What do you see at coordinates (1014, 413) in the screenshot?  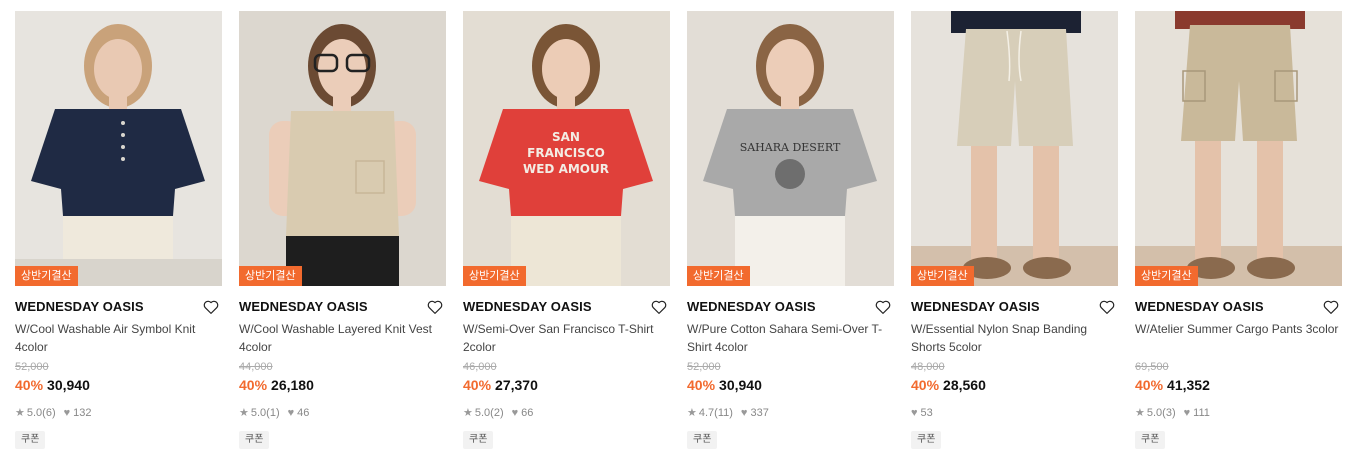 I see `product-stats: ♥ 53` at bounding box center [1014, 413].